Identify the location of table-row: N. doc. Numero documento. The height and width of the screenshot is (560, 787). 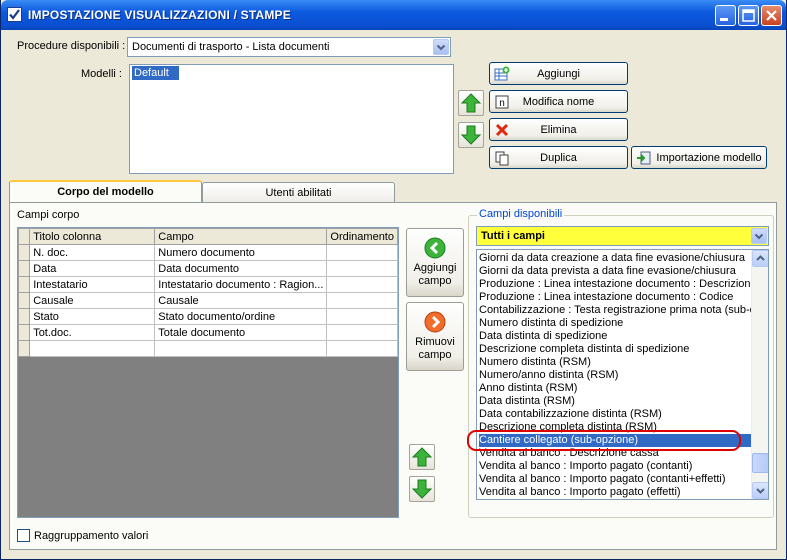
(208, 252).